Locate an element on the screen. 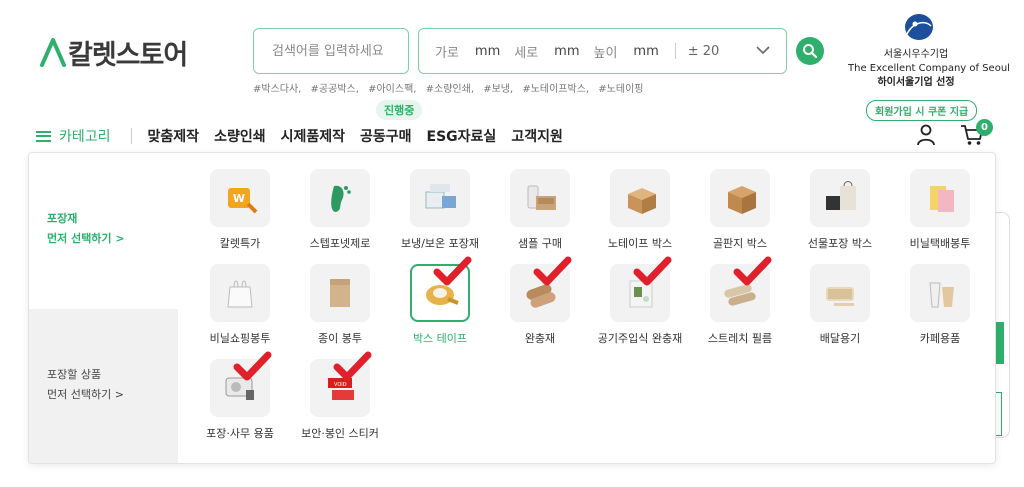 The height and width of the screenshot is (487, 1024). paper-envelope-icon is located at coordinates (340, 293).